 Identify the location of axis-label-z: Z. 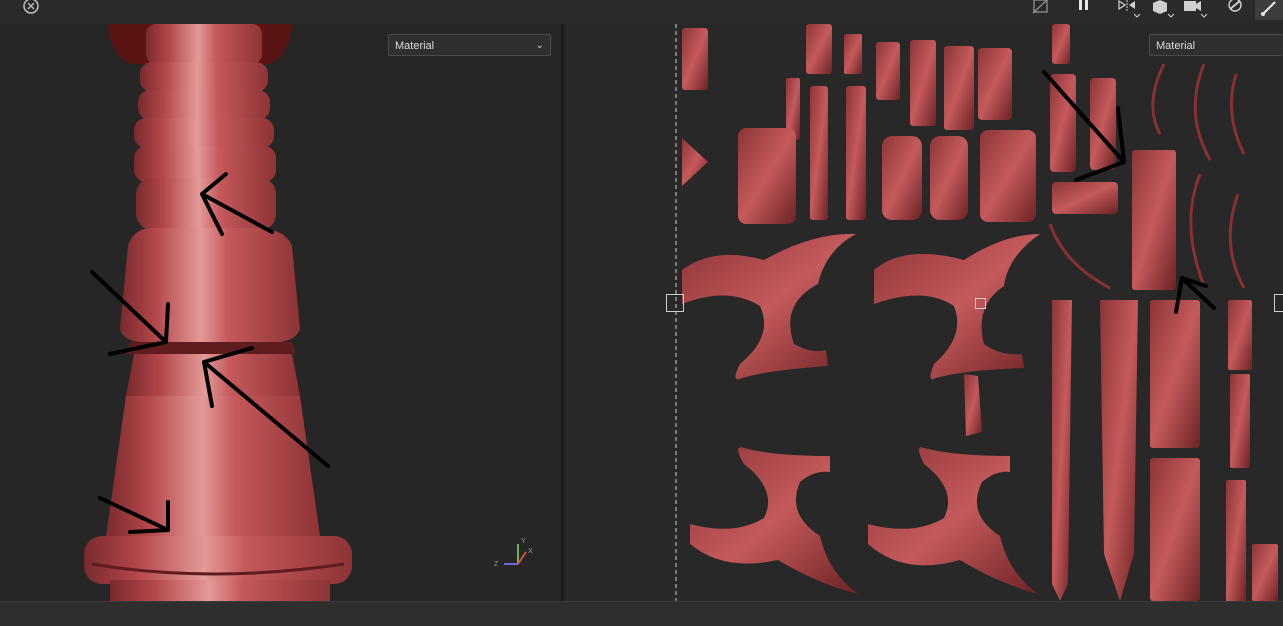
(496, 564).